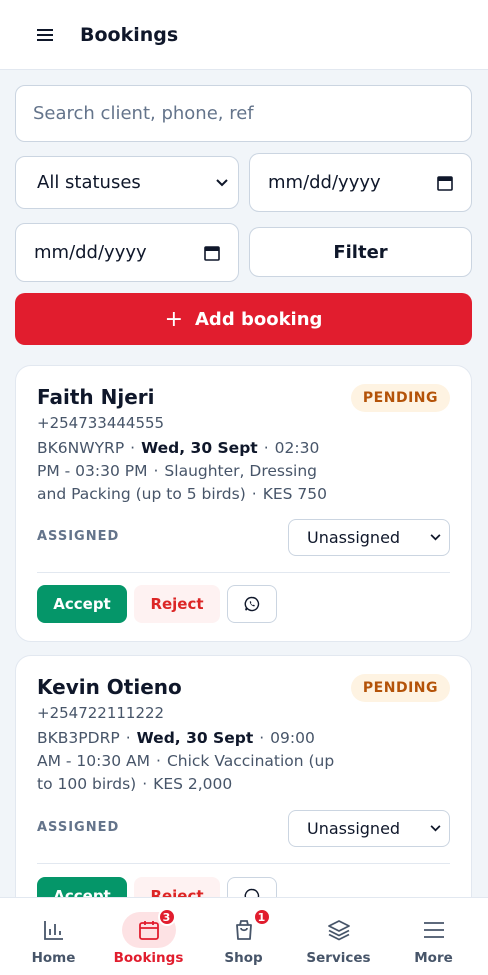 Image resolution: width=488 pixels, height=975 pixels. I want to click on shopping-bag-icon, so click(243, 930).